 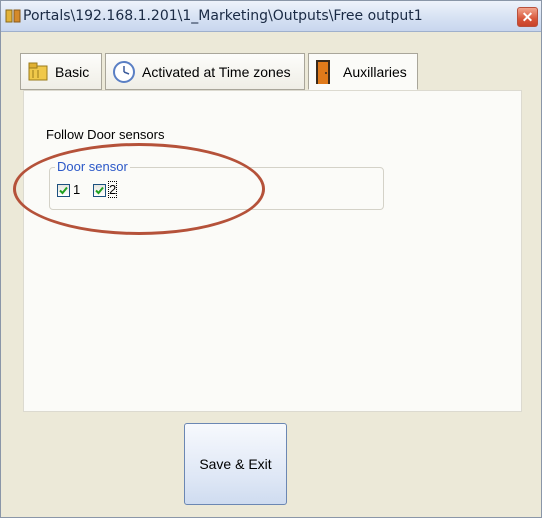 I want to click on tab-auxillaries: Auxillaries, so click(x=363, y=71).